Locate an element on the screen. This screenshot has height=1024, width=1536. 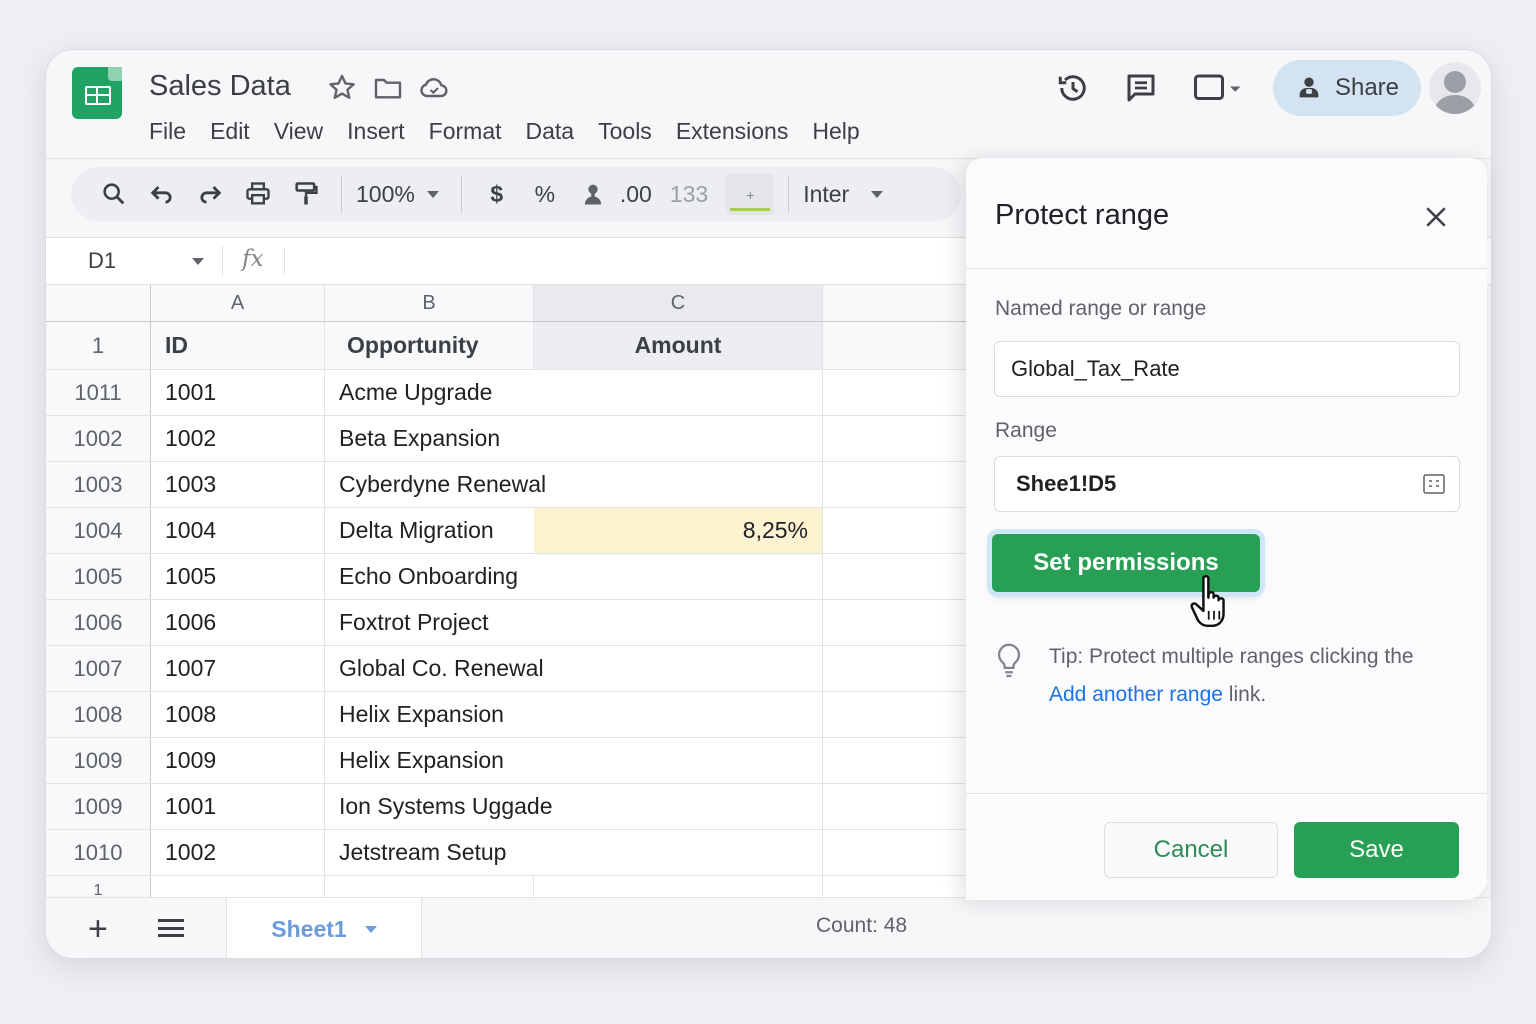
text-color-icon: + is located at coordinates (750, 194).